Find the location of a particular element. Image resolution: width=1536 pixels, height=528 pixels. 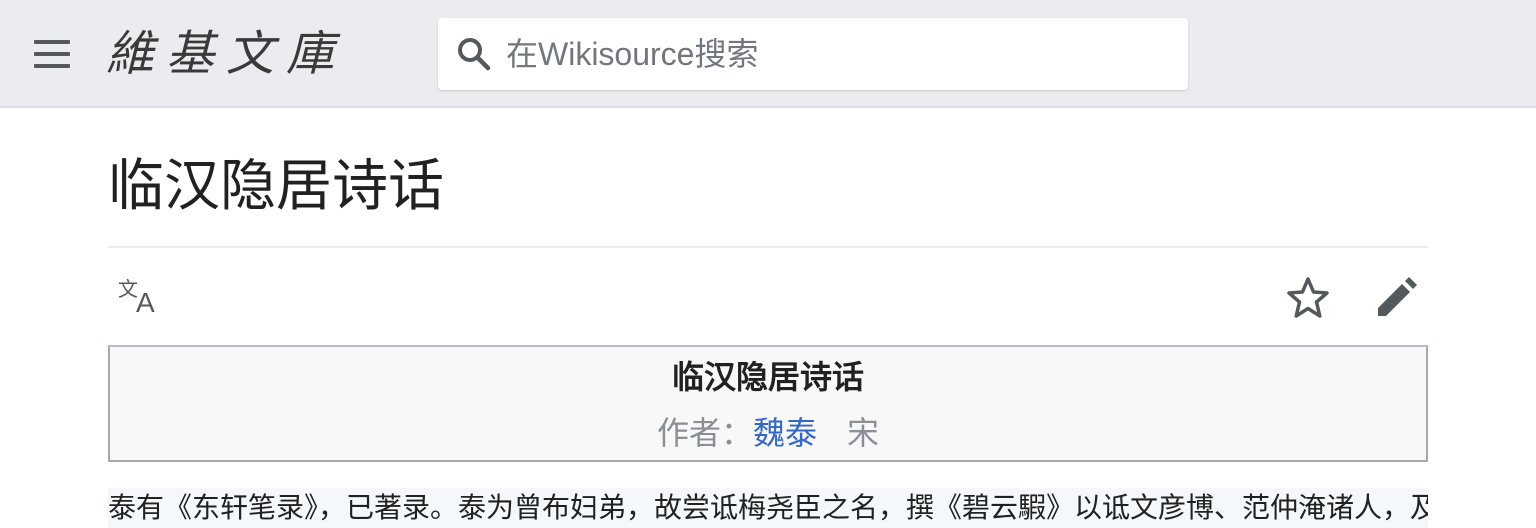

author-line: 作者：魏泰宋 is located at coordinates (768, 433).